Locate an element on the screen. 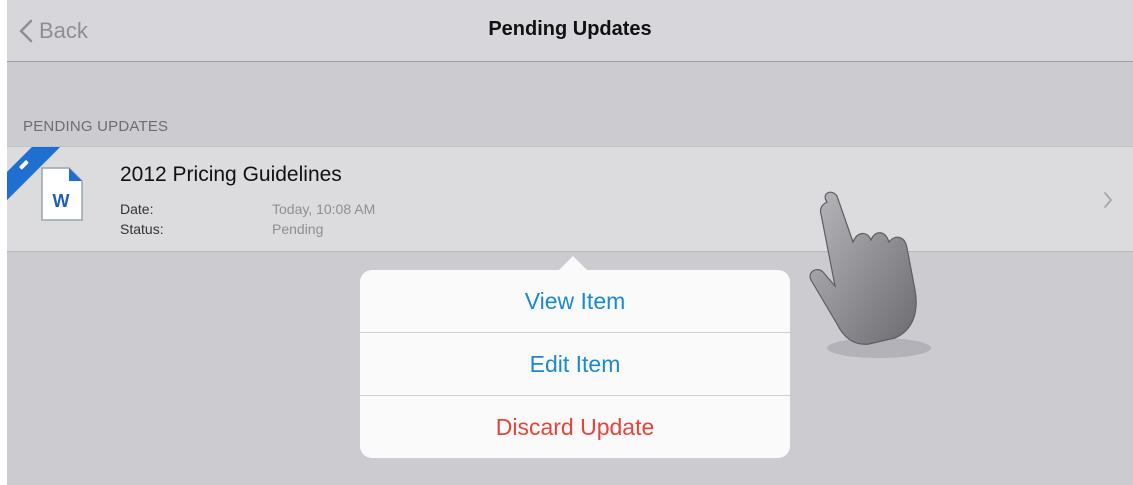 The image size is (1133, 485). date-label: Date: is located at coordinates (137, 209).